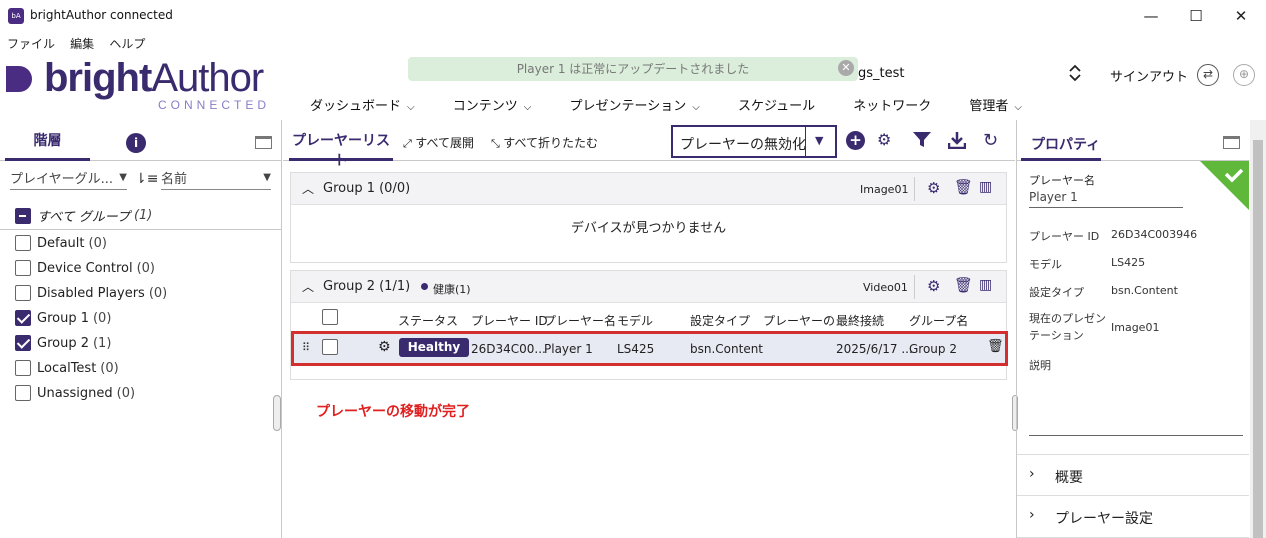 The width and height of the screenshot is (1266, 538). Describe the element at coordinates (1154, 234) in the screenshot. I see `prop-value-player-id: 26D34C003946` at that location.